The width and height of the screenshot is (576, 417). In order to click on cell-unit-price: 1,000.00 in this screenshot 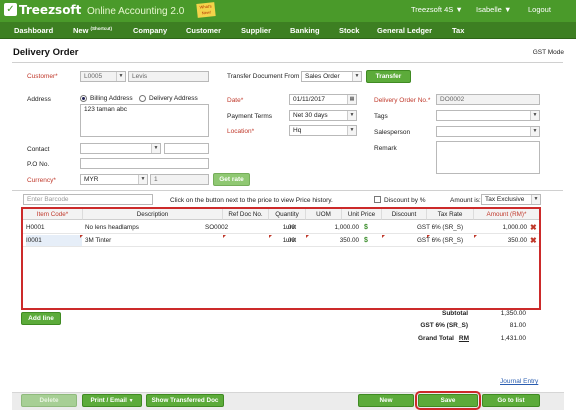, I will do `click(339, 227)`.